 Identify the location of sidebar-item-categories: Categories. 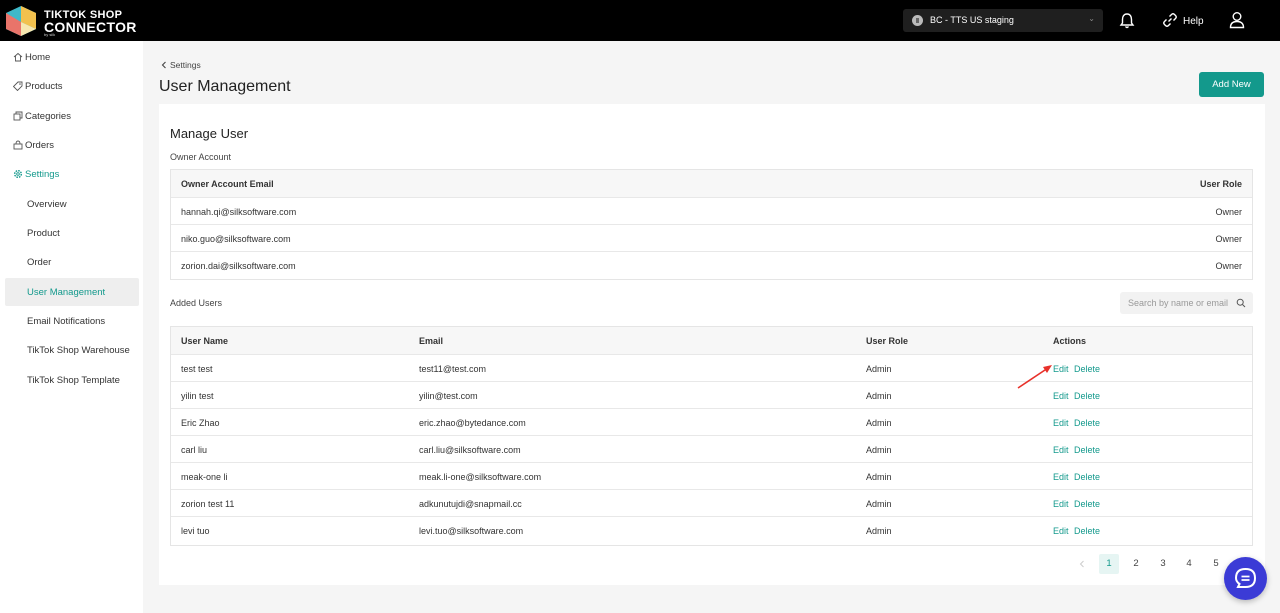
(71, 116).